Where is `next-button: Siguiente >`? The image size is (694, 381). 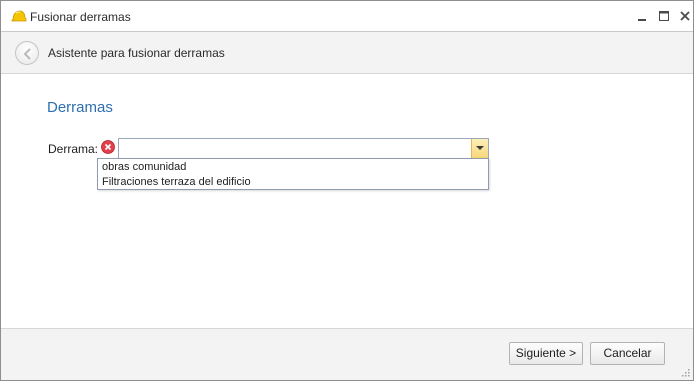
next-button: Siguiente > is located at coordinates (546, 353).